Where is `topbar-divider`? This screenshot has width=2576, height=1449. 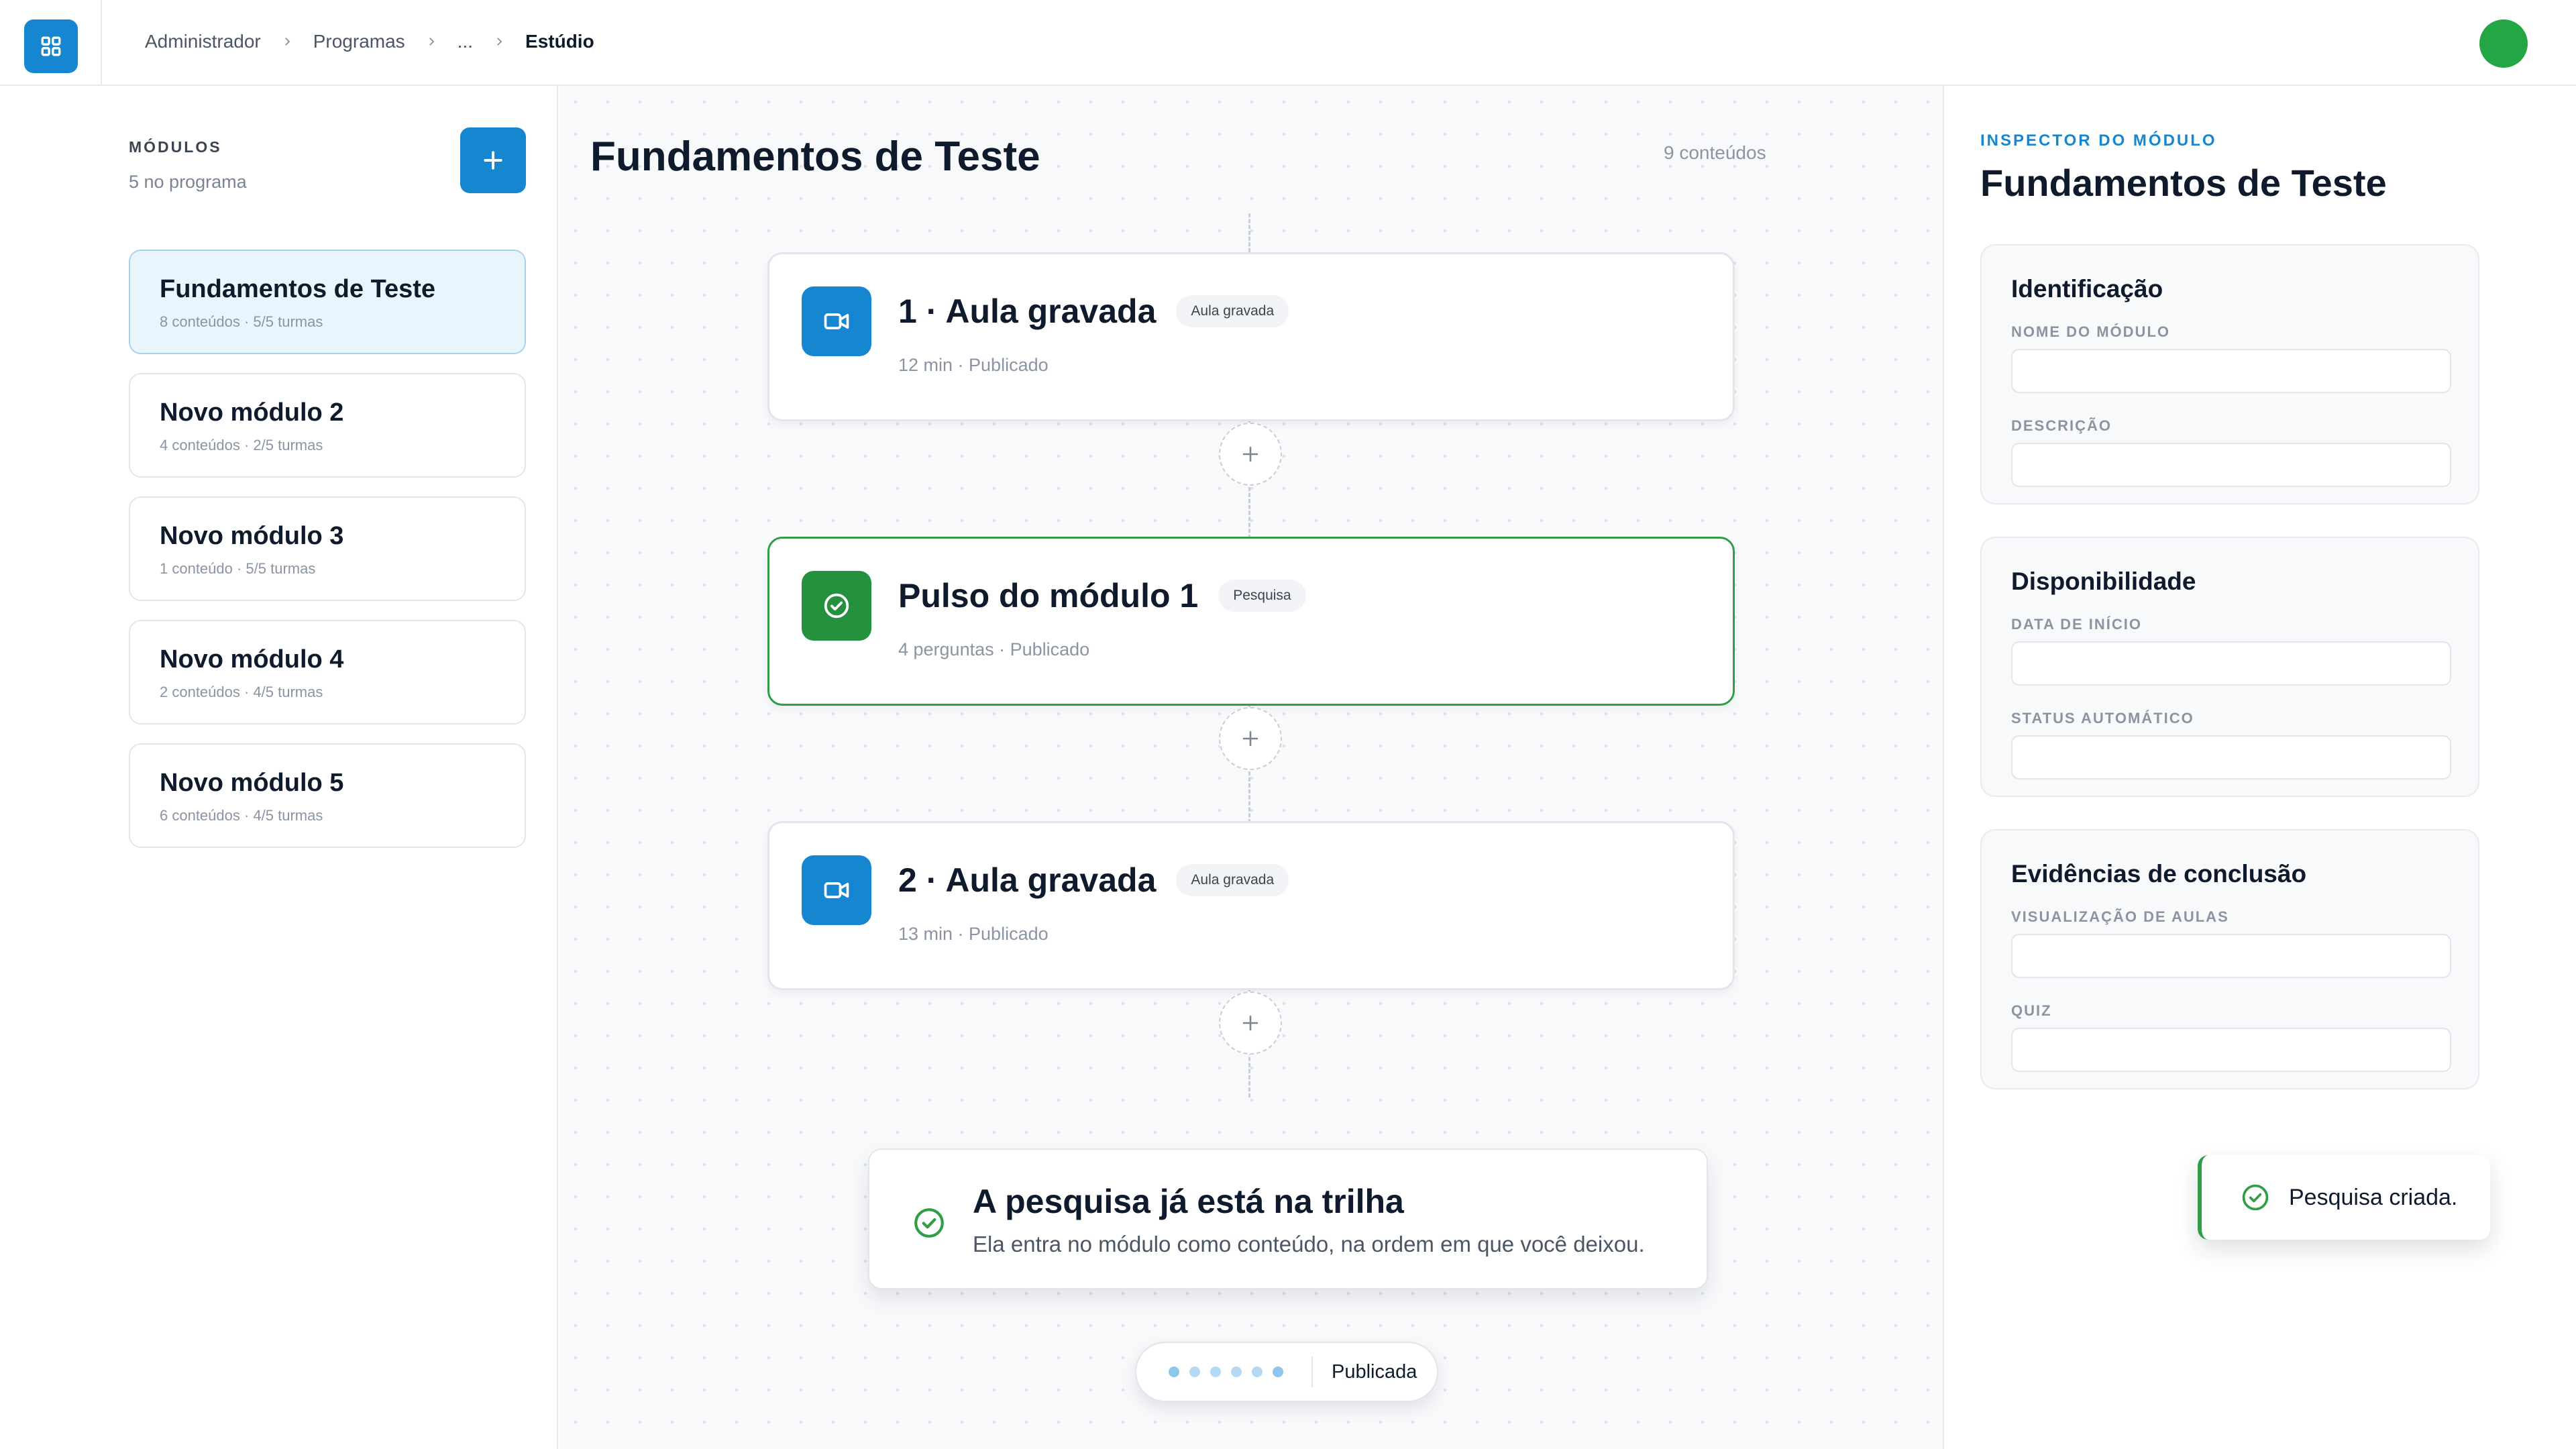
topbar-divider is located at coordinates (101, 43).